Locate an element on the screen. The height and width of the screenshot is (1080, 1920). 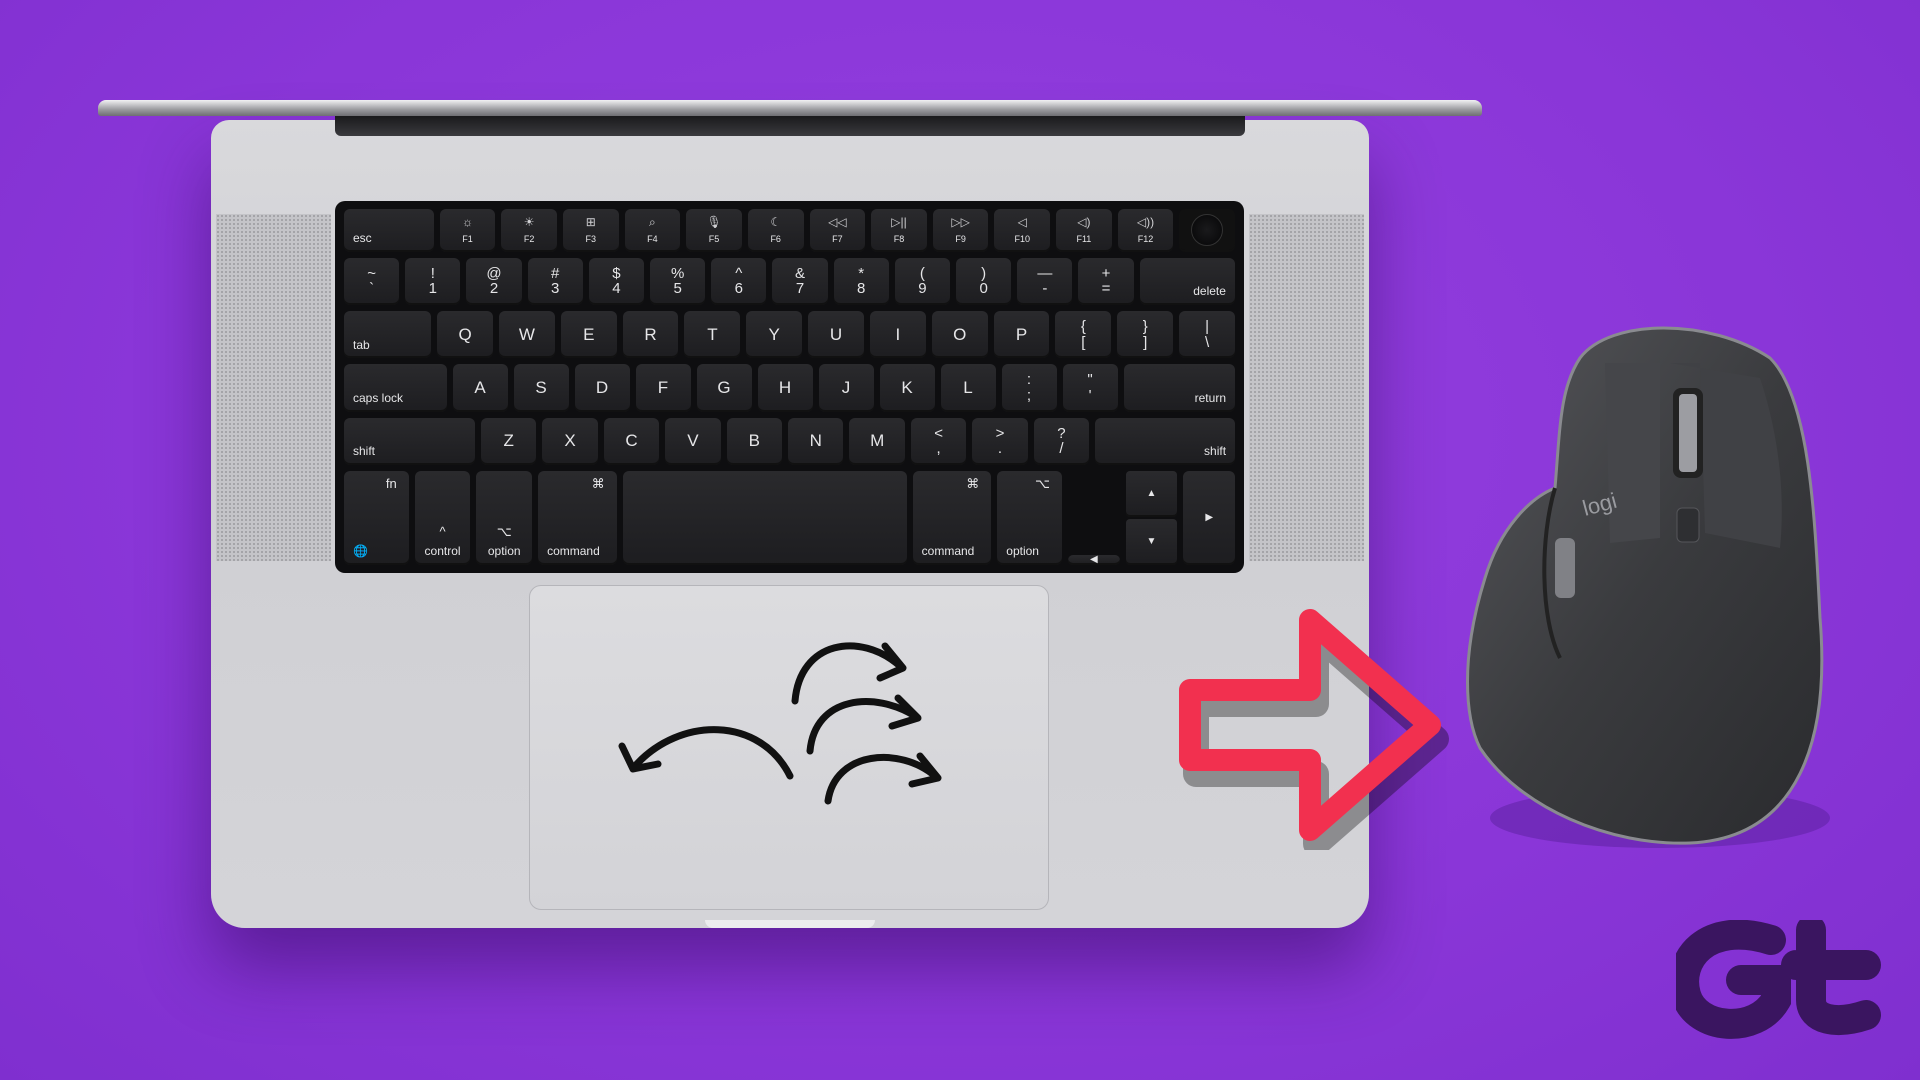
key--: | \ is located at coordinates (1207, 334).